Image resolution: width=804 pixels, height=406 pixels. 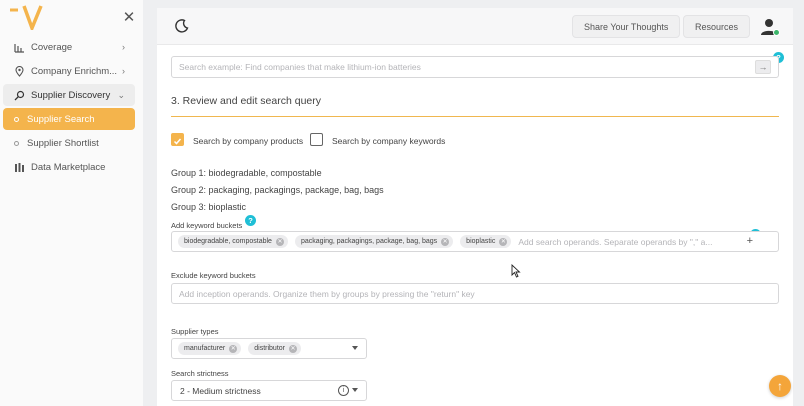 I want to click on group-line-1: Group 1: biodegradable, compostable, so click(x=246, y=173).